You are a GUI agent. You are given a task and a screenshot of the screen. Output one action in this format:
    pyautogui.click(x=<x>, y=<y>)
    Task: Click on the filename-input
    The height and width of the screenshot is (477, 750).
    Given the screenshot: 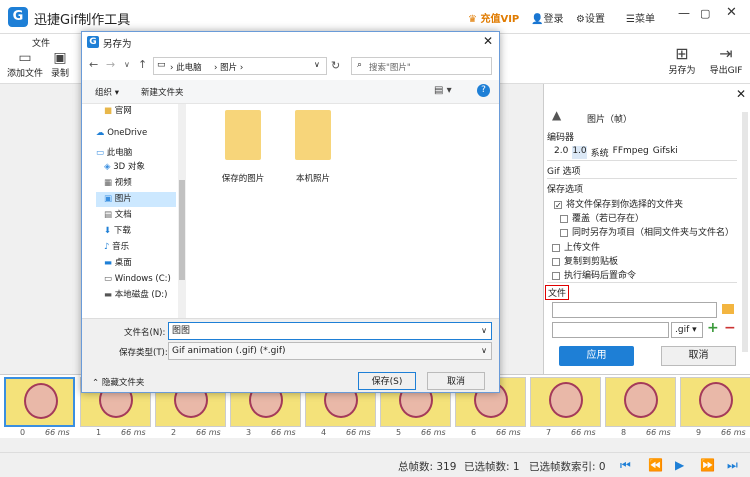 What is the action you would take?
    pyautogui.click(x=610, y=330)
    